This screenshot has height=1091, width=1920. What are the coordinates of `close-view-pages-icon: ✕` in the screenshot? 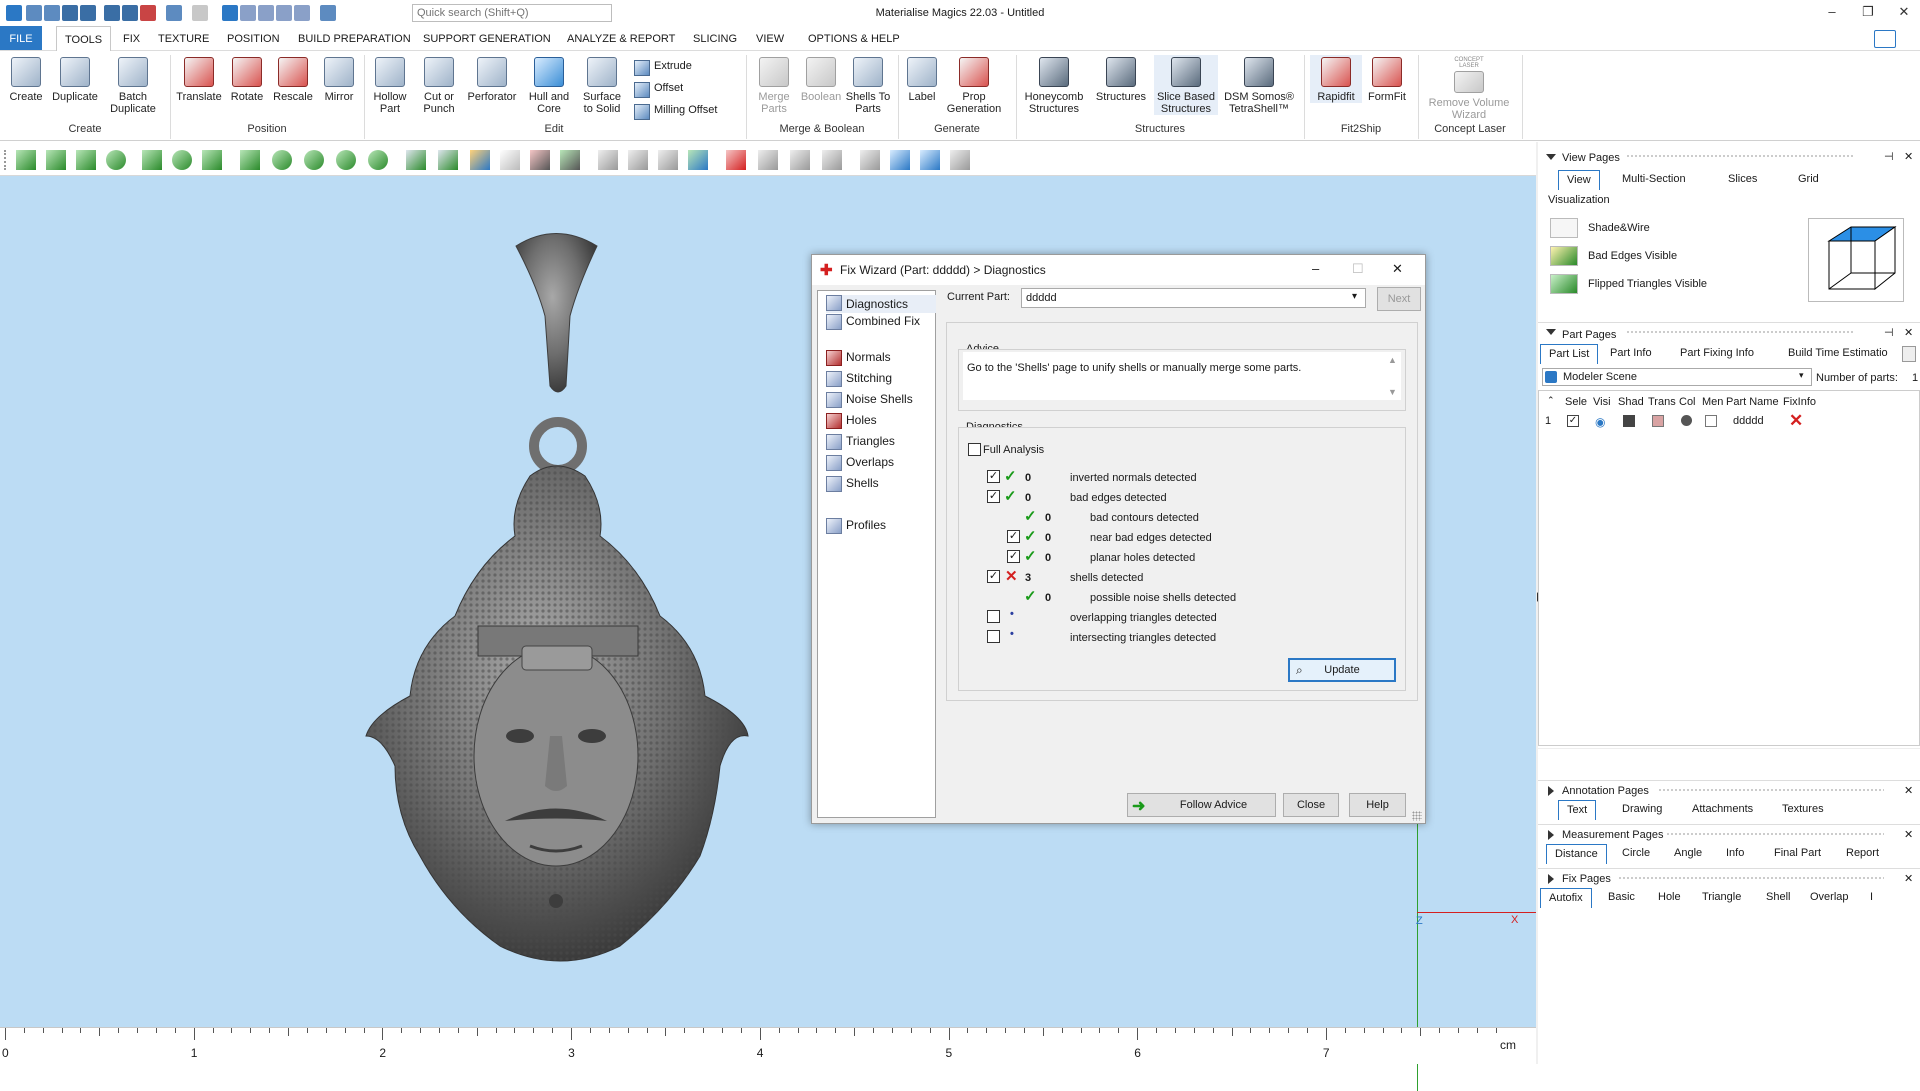 It's located at (1908, 156).